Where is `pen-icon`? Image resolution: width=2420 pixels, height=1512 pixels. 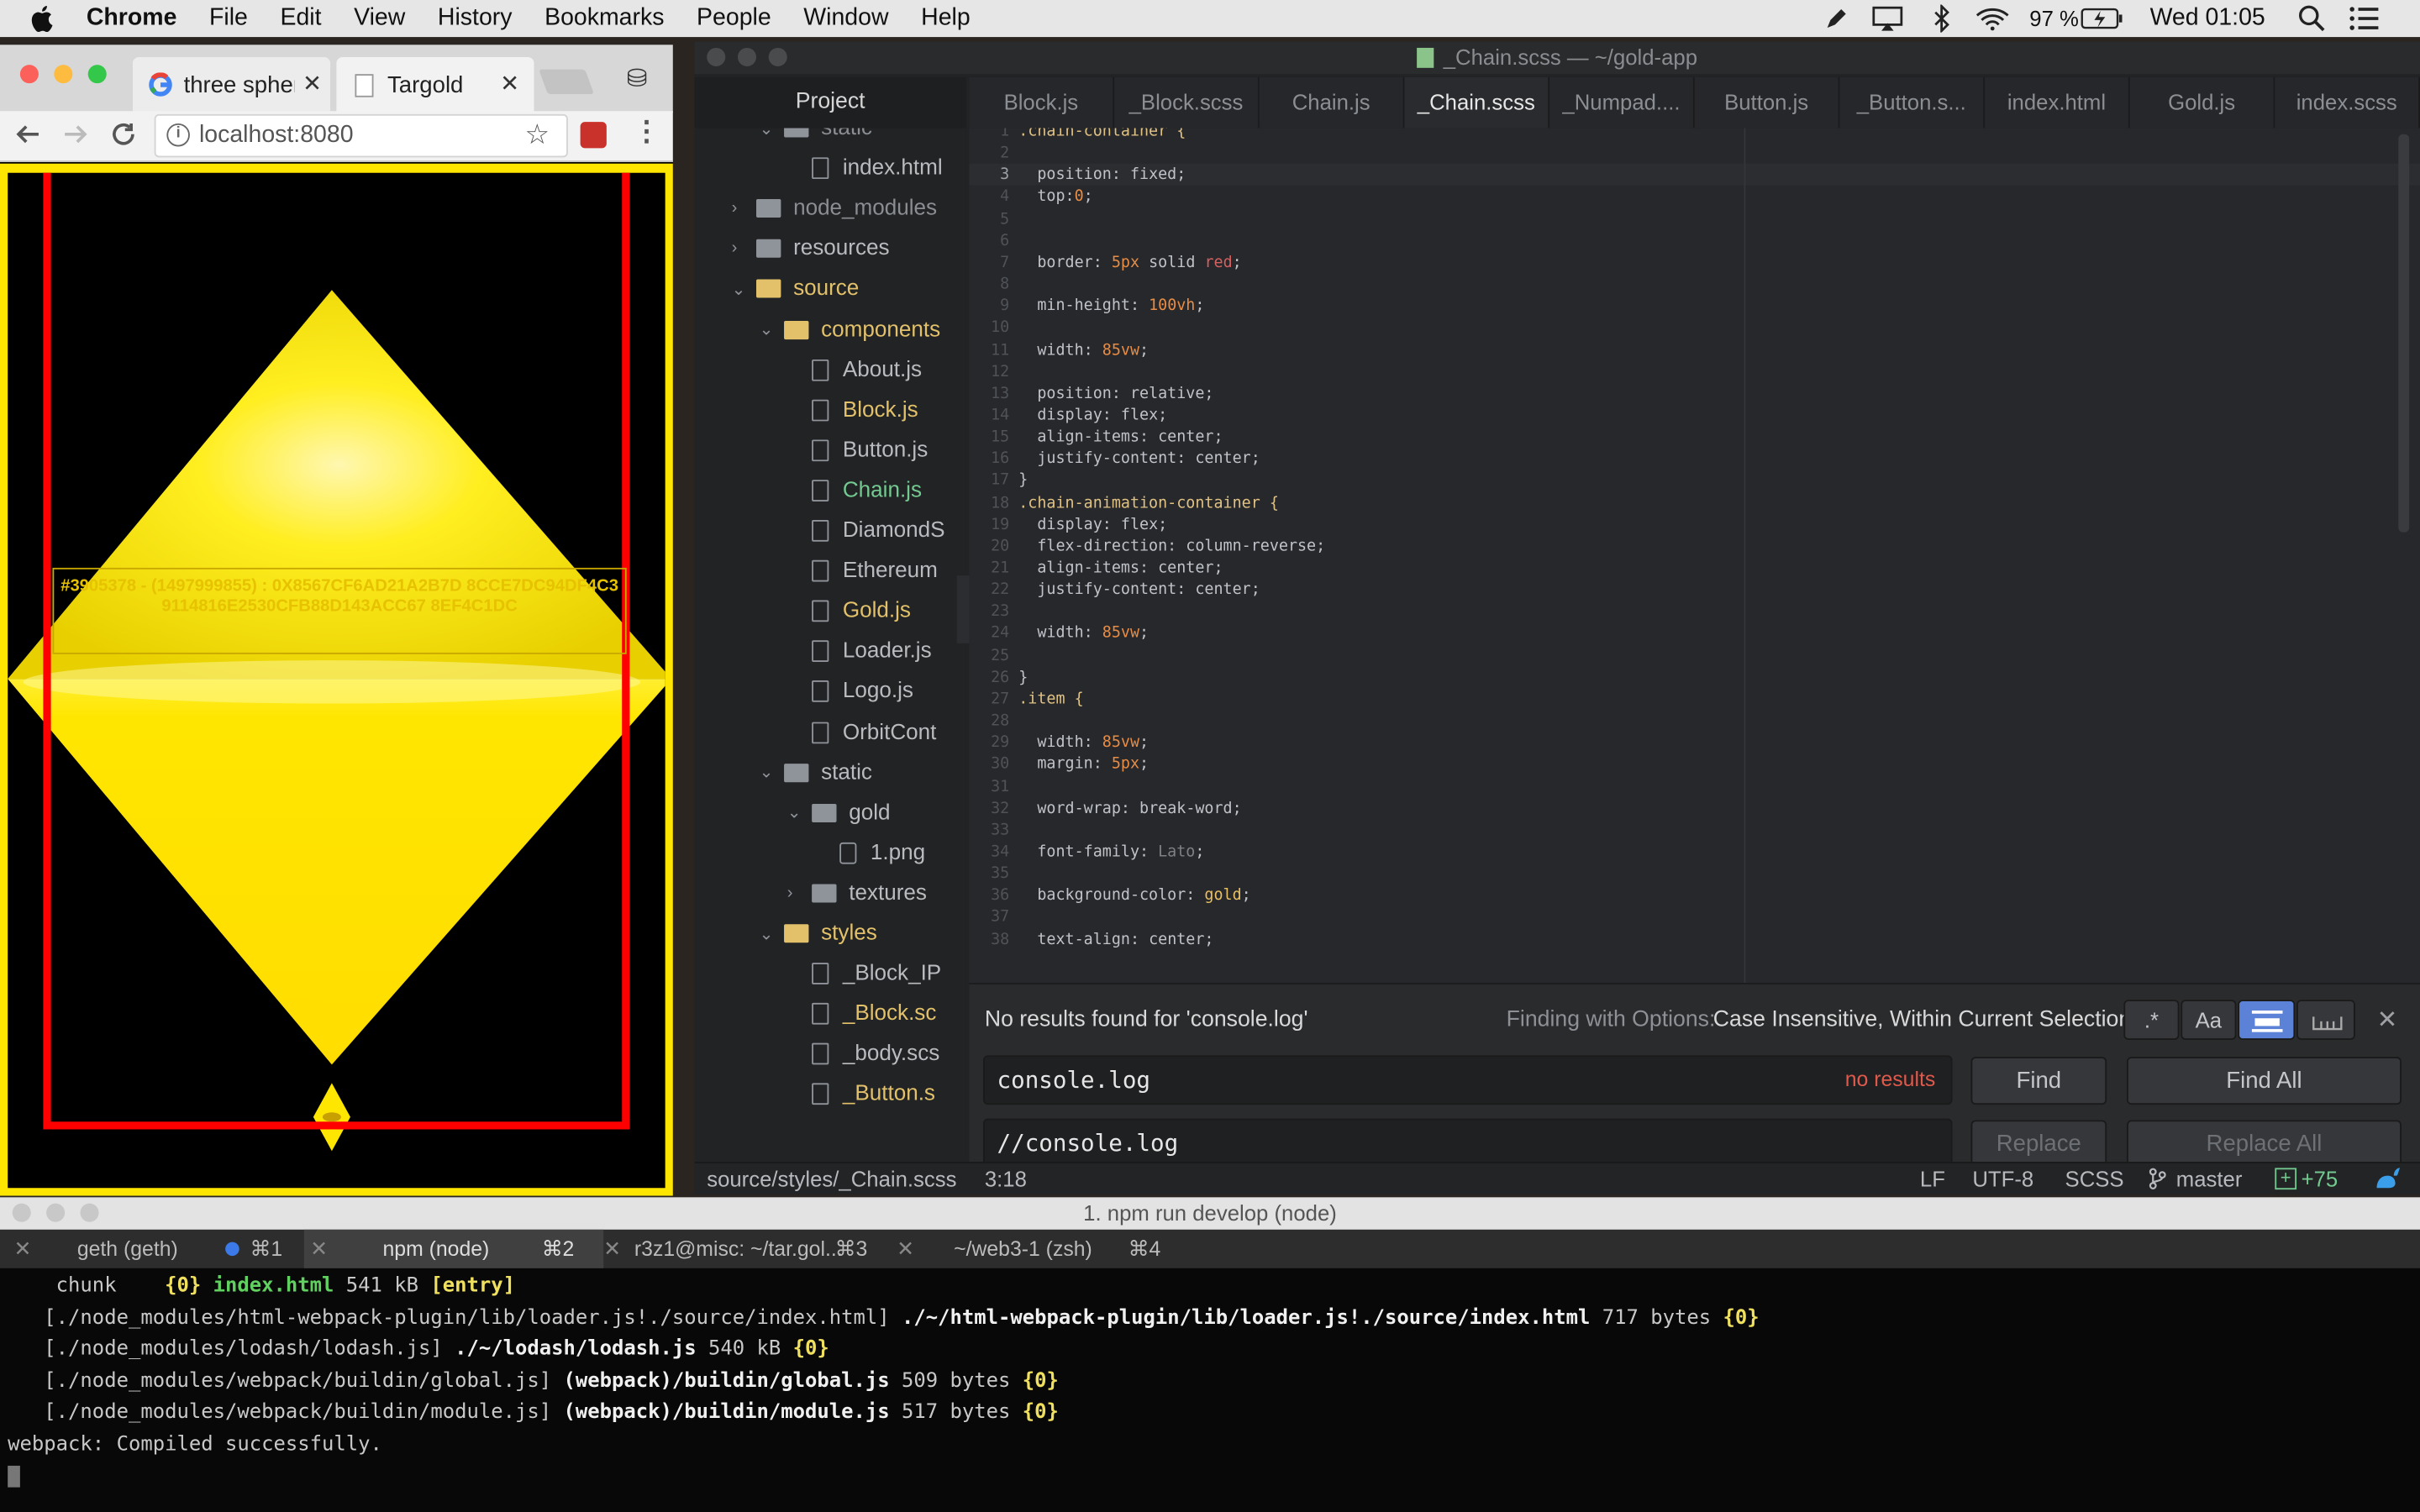
pen-icon is located at coordinates (1836, 18).